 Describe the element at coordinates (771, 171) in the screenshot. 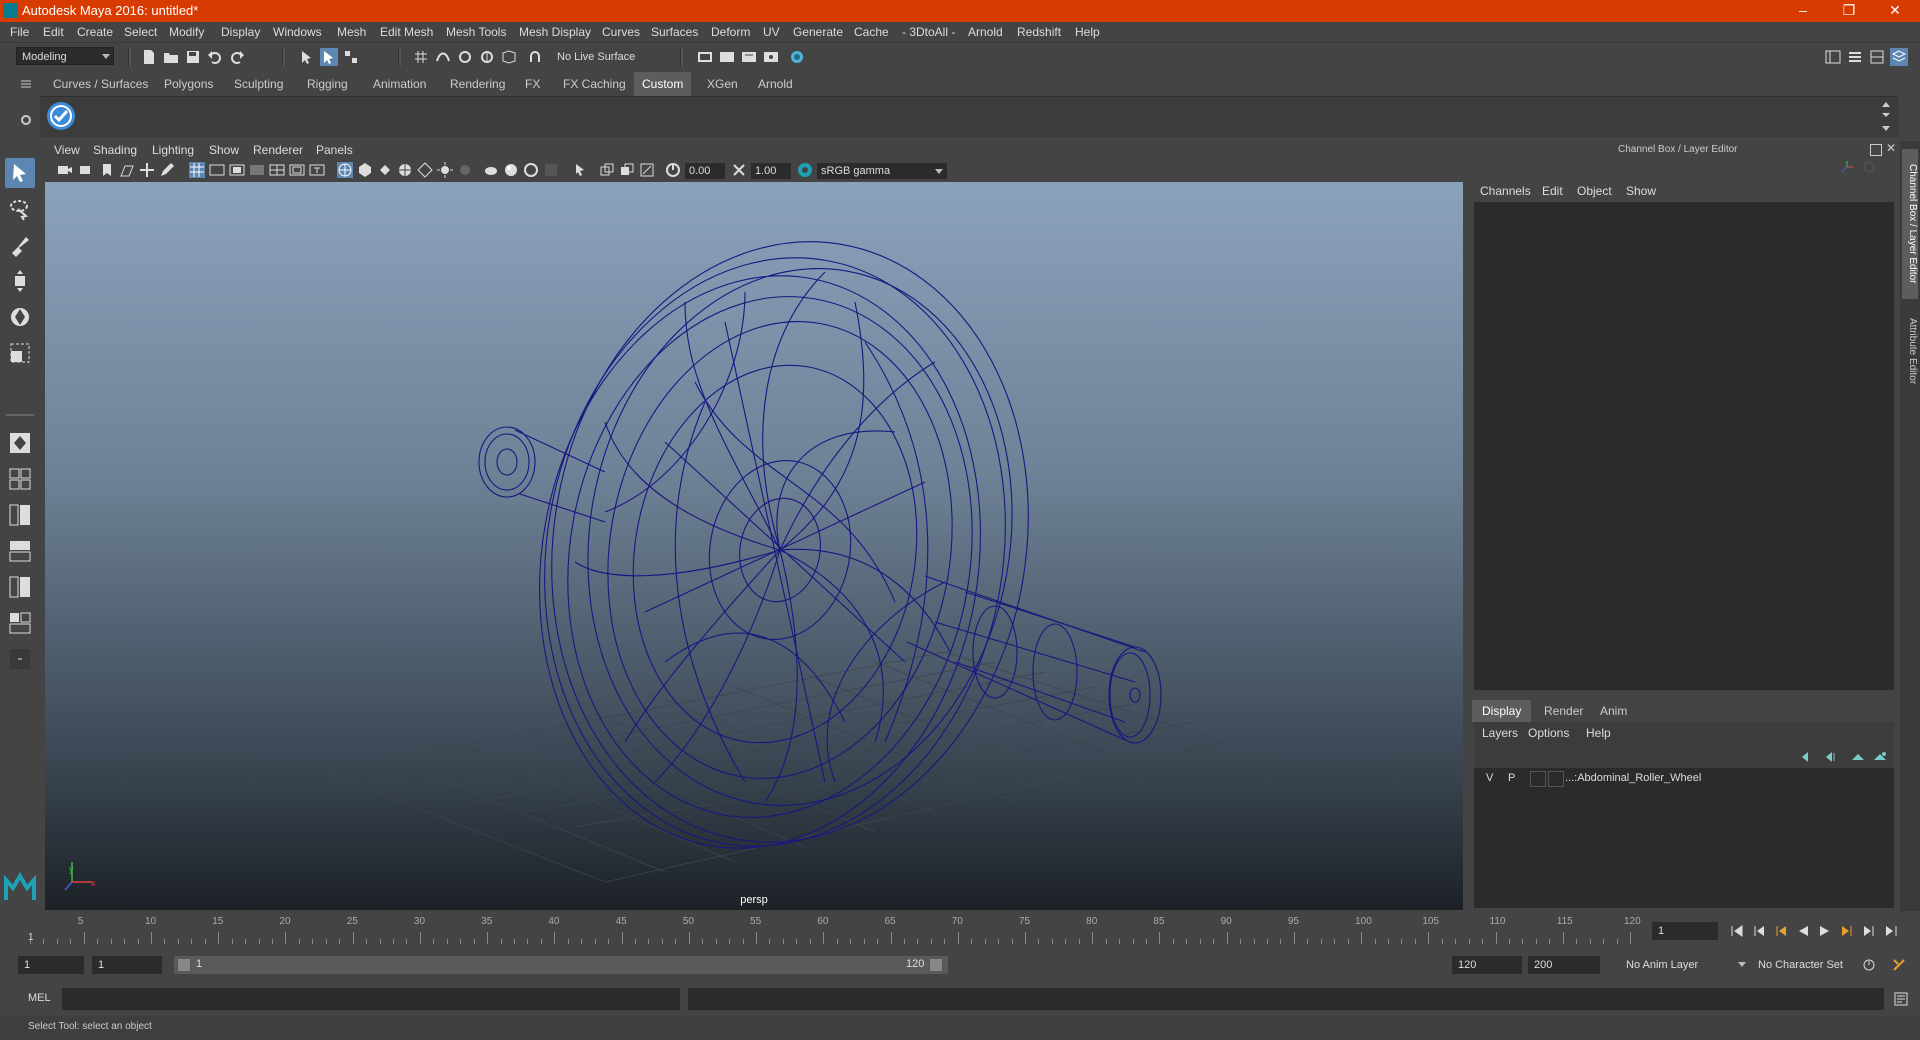

I see `gamma-field: 1.00` at that location.